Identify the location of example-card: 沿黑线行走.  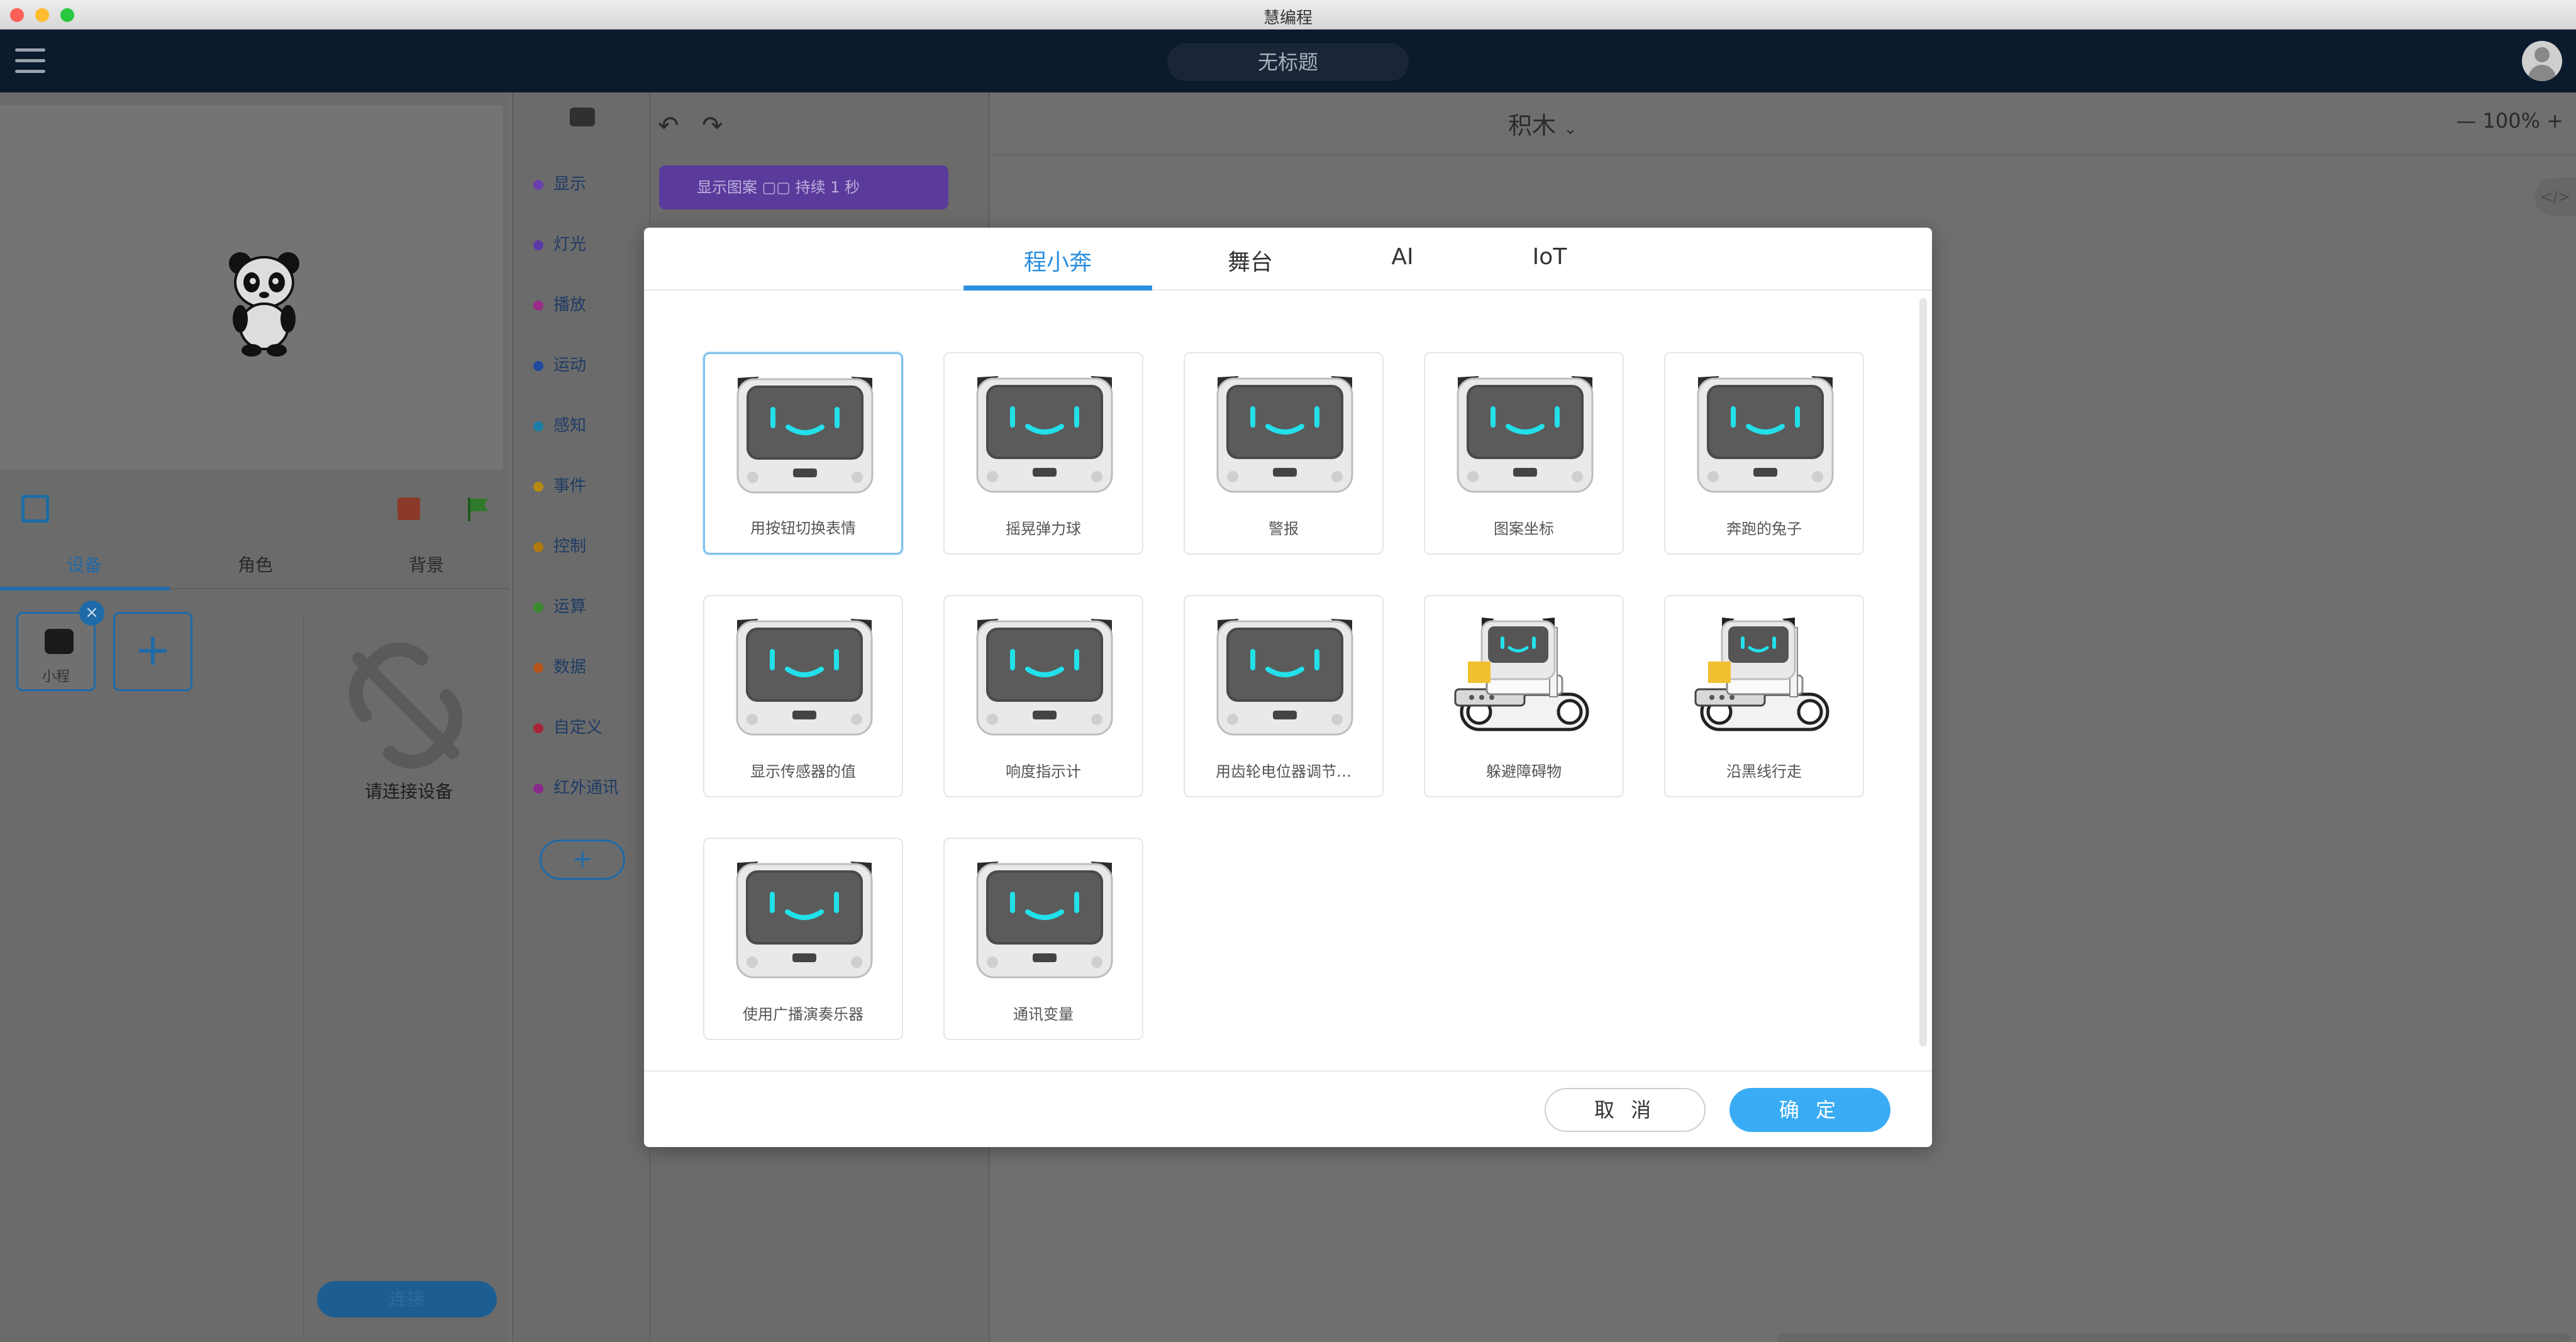
(1764, 696).